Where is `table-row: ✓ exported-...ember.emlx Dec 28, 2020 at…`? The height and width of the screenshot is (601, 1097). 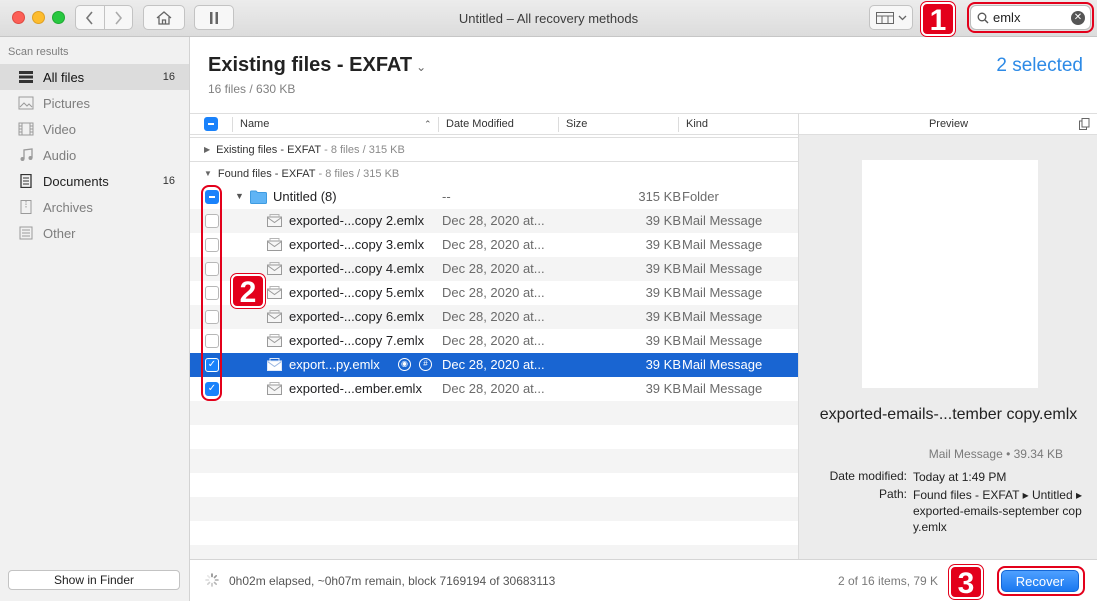 table-row: ✓ exported-...ember.emlx Dec 28, 2020 at… is located at coordinates (494, 389).